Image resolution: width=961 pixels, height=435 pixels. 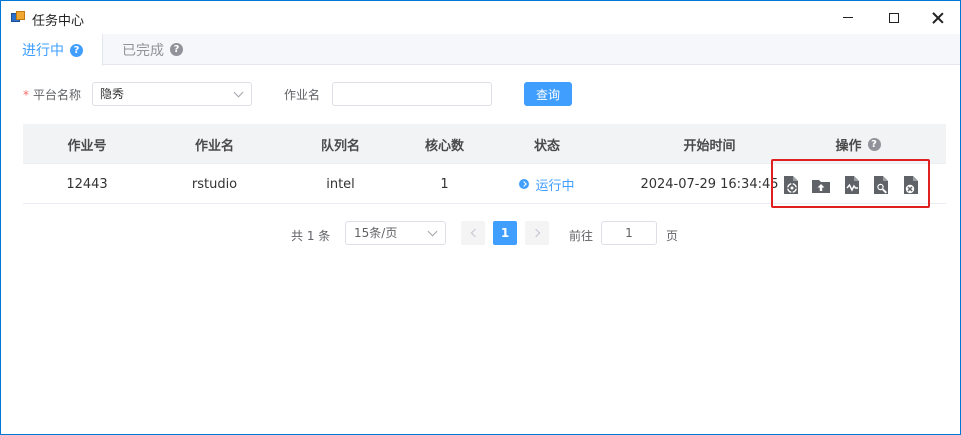 I want to click on header-job-id: 作业号, so click(x=87, y=146).